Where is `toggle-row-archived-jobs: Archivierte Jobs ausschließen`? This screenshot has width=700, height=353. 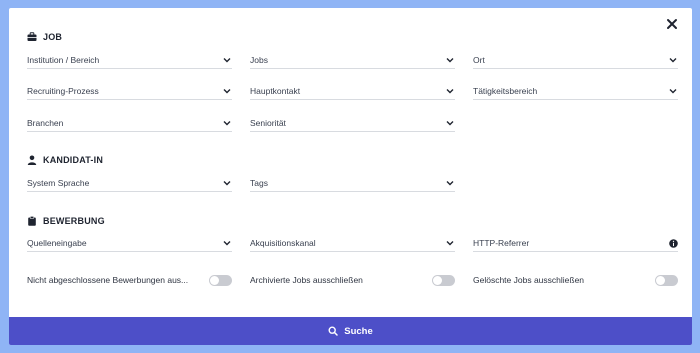 toggle-row-archived-jobs: Archivierte Jobs ausschließen is located at coordinates (352, 280).